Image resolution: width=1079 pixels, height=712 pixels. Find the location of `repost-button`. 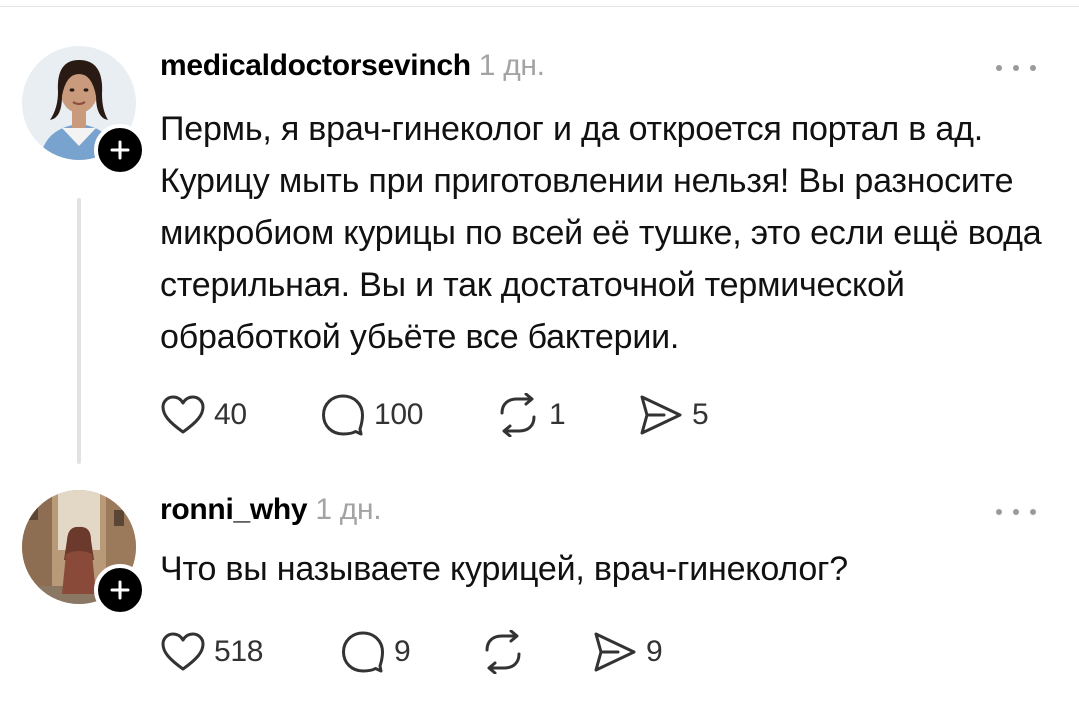

repost-button is located at coordinates (507, 652).